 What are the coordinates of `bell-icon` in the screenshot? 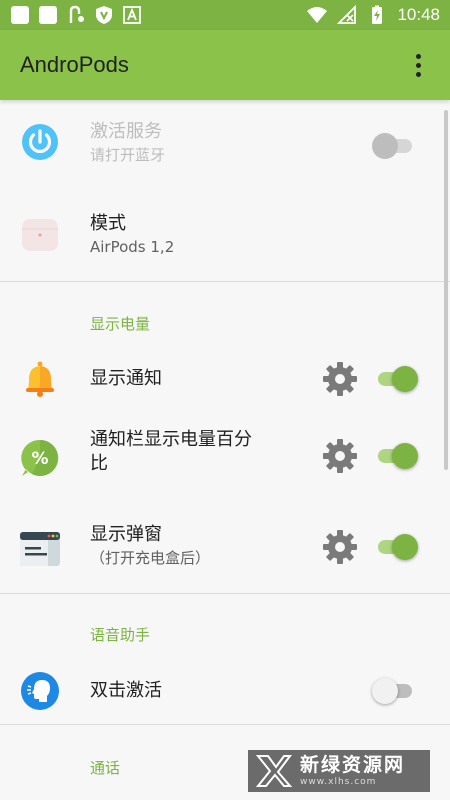 It's located at (40, 379).